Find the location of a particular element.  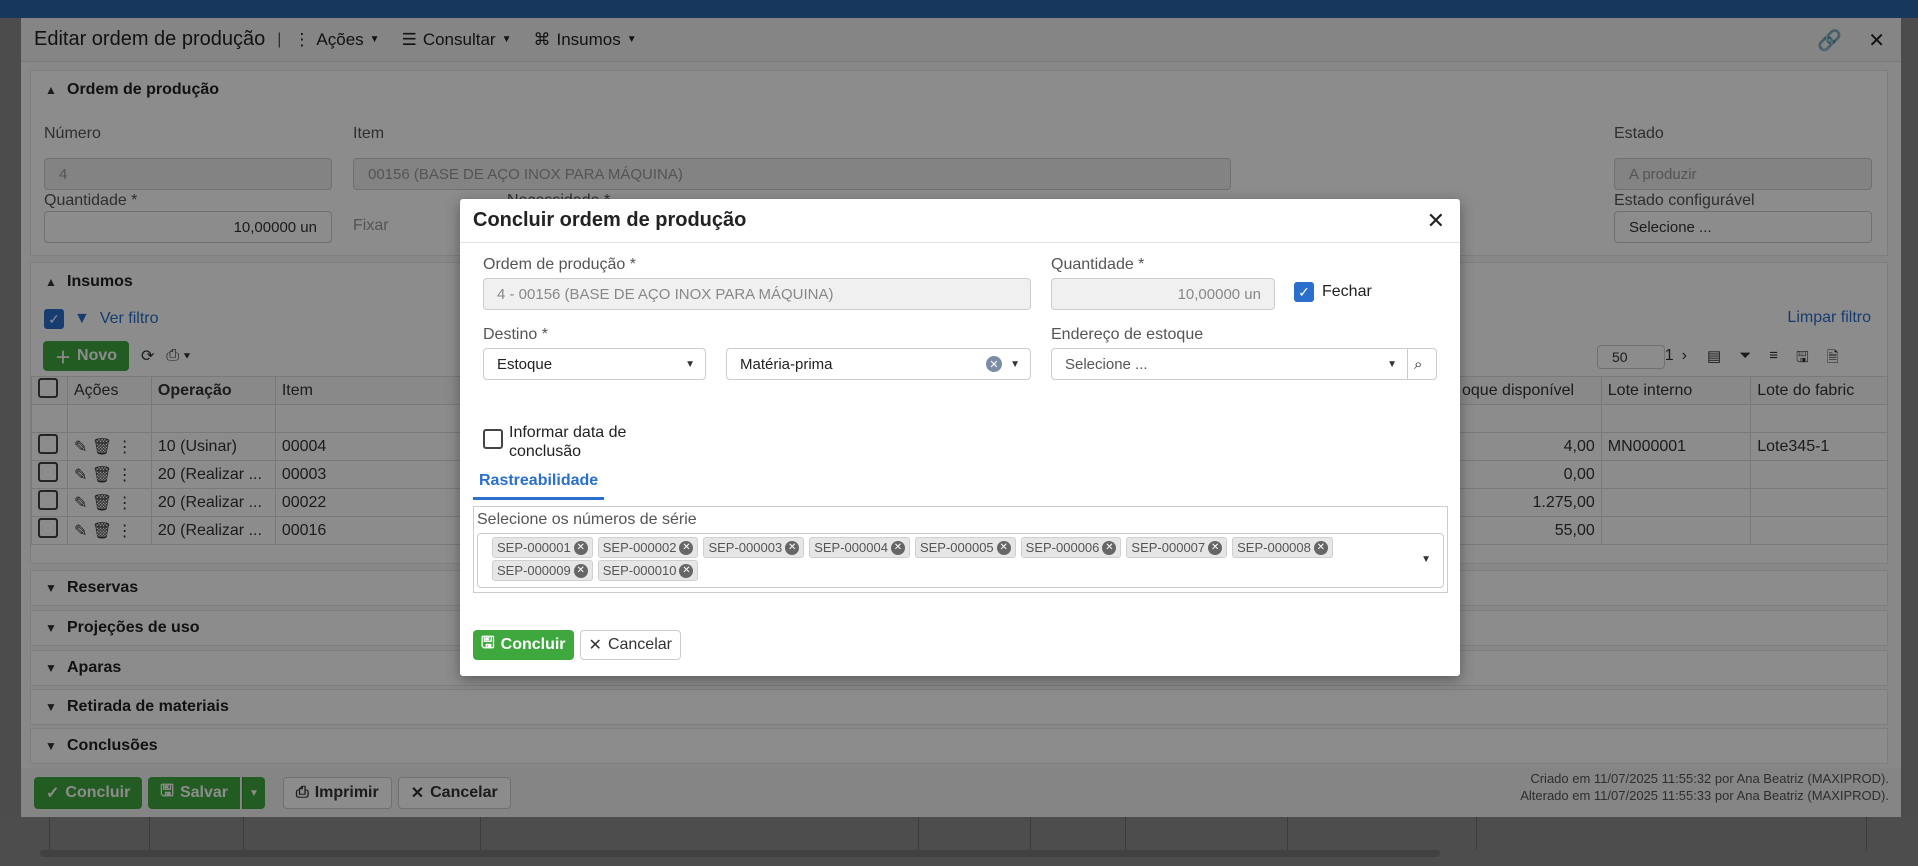

serial-tag: SEP-000006 ✕ is located at coordinates (1071, 547).